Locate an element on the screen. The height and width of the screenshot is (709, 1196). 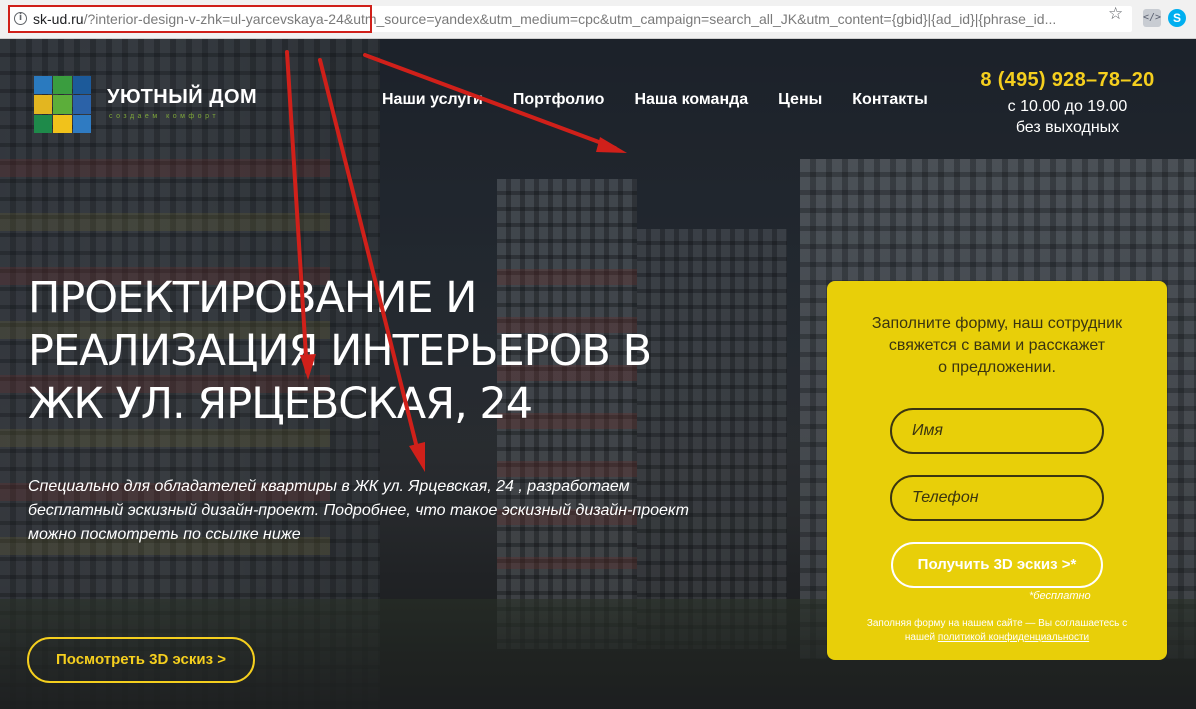
page-title-line: ЖК УЛ. ЯРЦЕВСКАЯ, 24 is located at coordinates (280, 404).